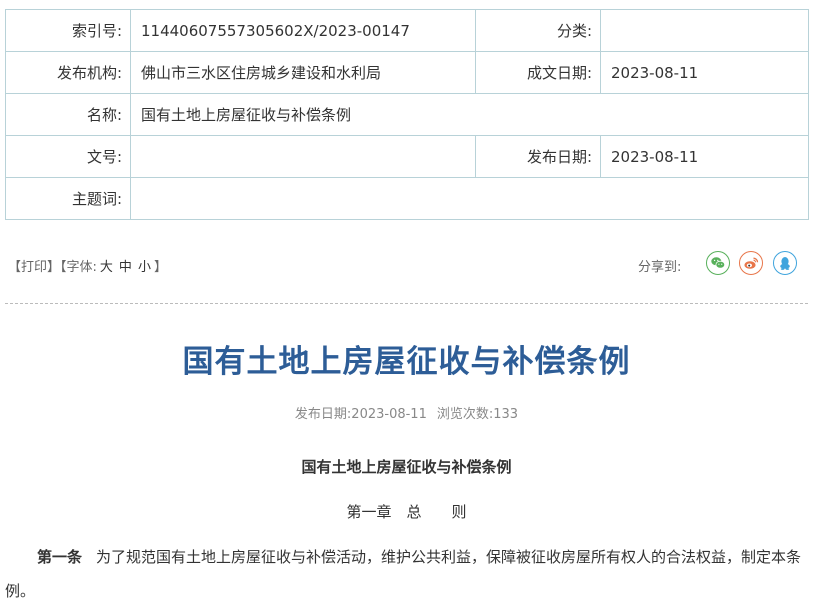 This screenshot has height=611, width=813. What do you see at coordinates (406, 362) in the screenshot?
I see `article-title: 国有土地上房屋征收与补偿条例` at bounding box center [406, 362].